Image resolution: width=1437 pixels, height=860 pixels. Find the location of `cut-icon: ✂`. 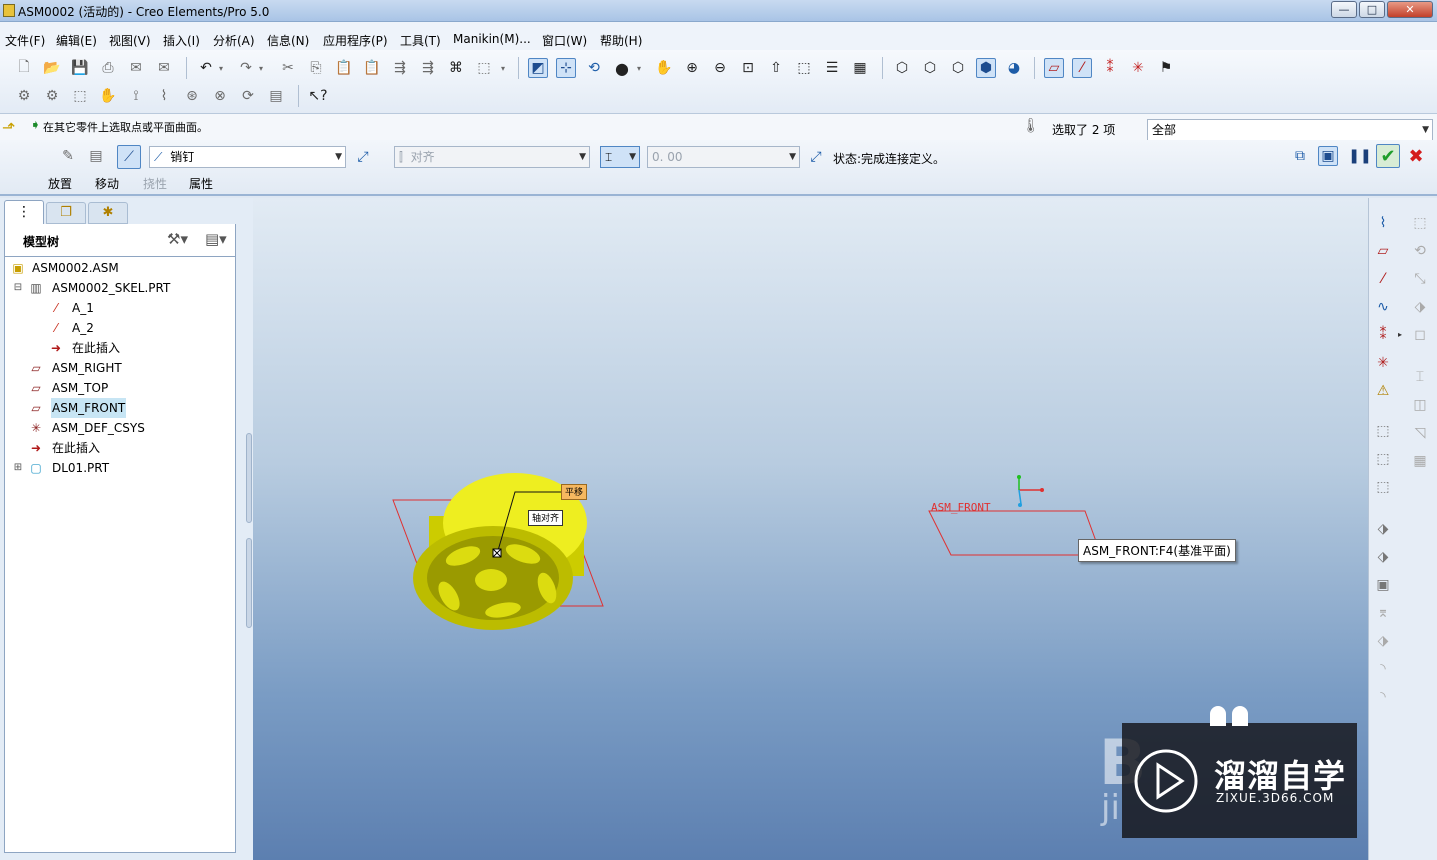

cut-icon: ✂ is located at coordinates (288, 68).